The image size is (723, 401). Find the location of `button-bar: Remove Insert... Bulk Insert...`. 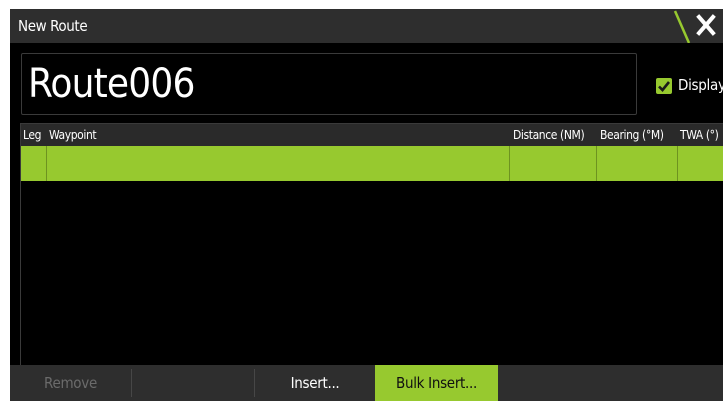

button-bar: Remove Insert... Bulk Insert... is located at coordinates (366, 383).